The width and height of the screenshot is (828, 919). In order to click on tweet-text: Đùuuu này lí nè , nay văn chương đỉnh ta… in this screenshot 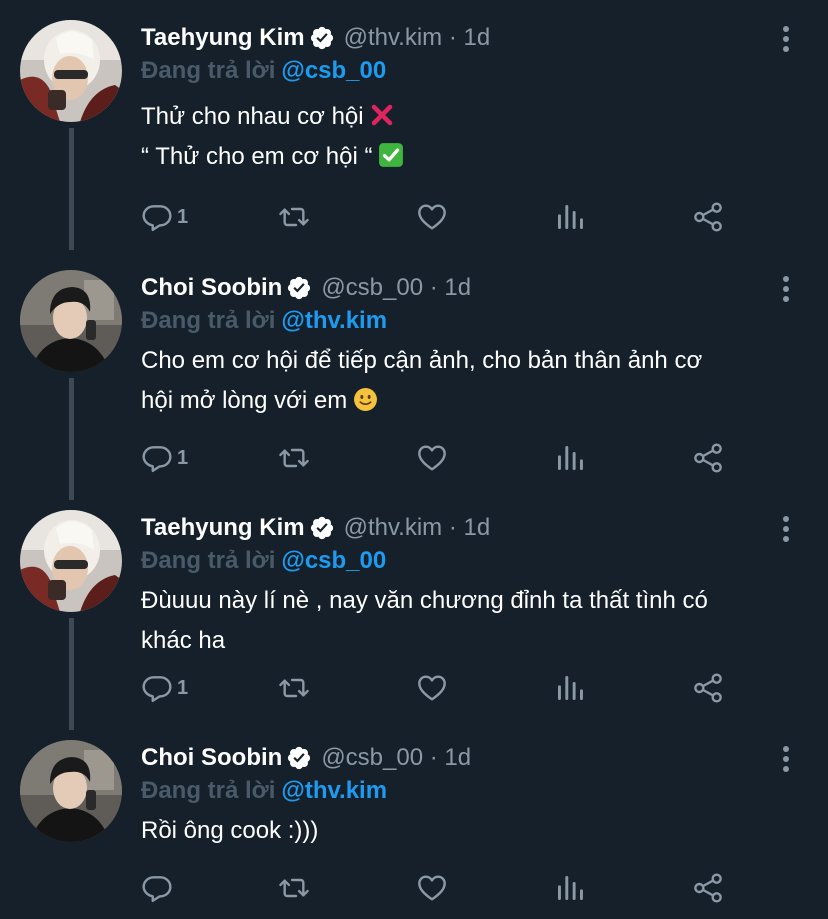, I will do `click(466, 621)`.